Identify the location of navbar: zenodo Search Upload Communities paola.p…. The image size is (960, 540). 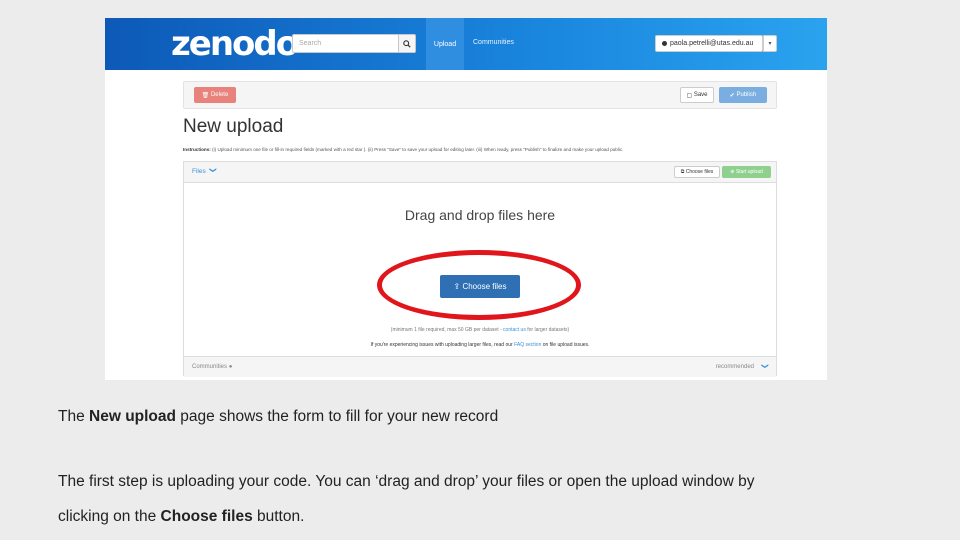
(466, 44).